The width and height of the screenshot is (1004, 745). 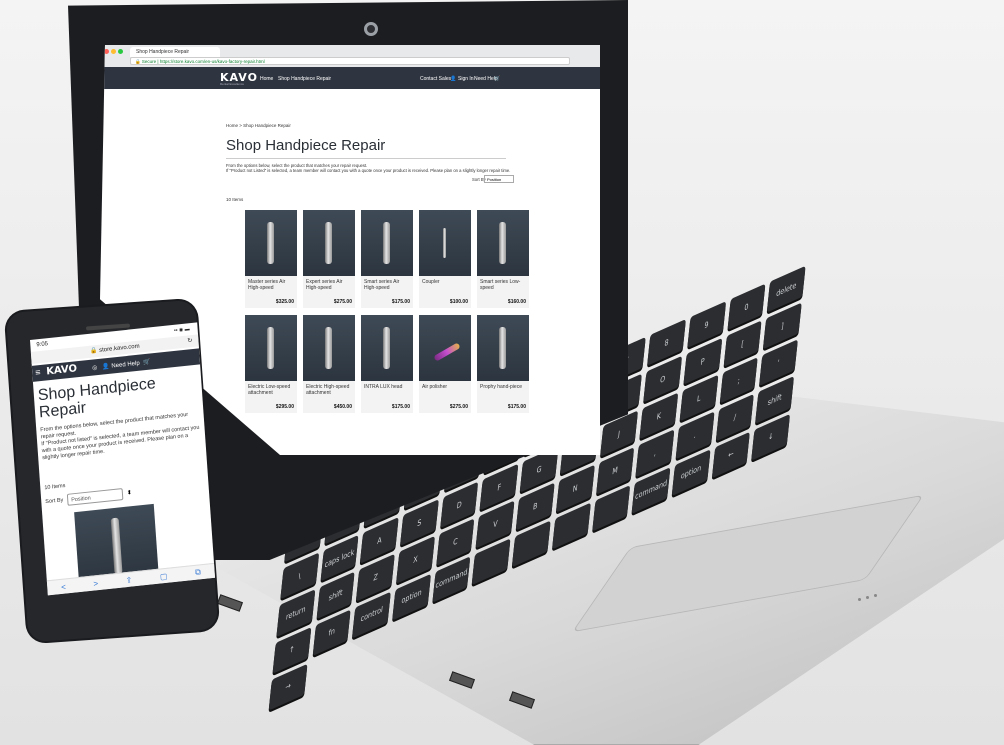 I want to click on page-title: Shop Handpiece Repair, so click(x=306, y=145).